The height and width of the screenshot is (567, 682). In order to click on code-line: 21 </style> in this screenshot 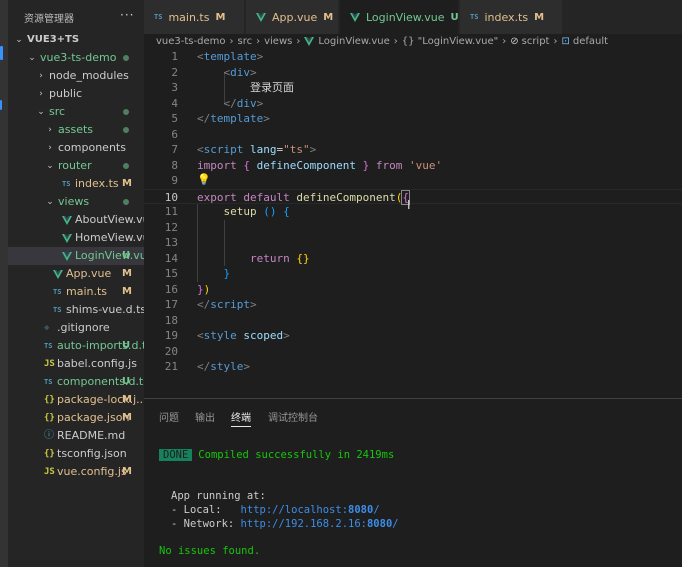, I will do `click(413, 367)`.